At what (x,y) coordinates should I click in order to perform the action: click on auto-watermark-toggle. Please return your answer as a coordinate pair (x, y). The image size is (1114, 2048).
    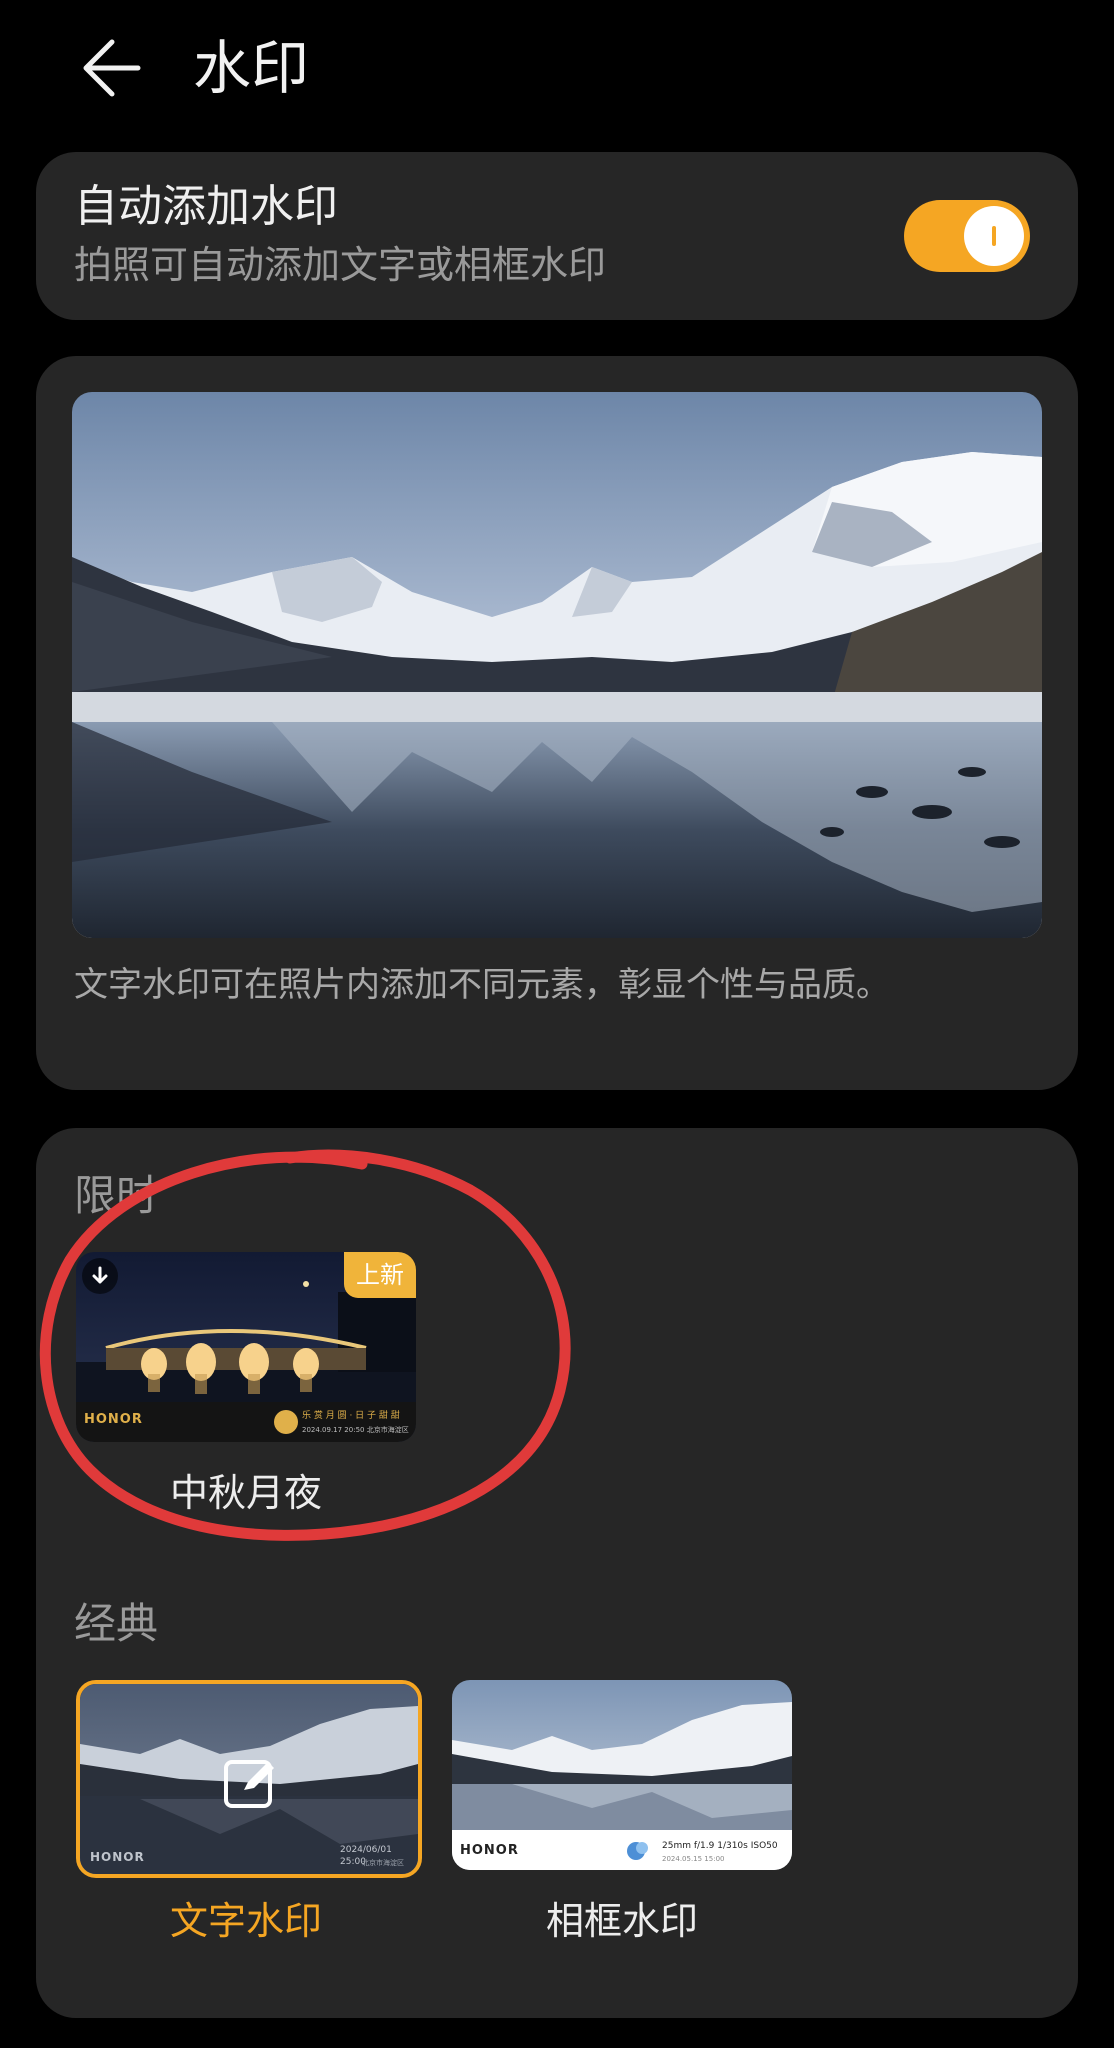
    Looking at the image, I should click on (967, 236).